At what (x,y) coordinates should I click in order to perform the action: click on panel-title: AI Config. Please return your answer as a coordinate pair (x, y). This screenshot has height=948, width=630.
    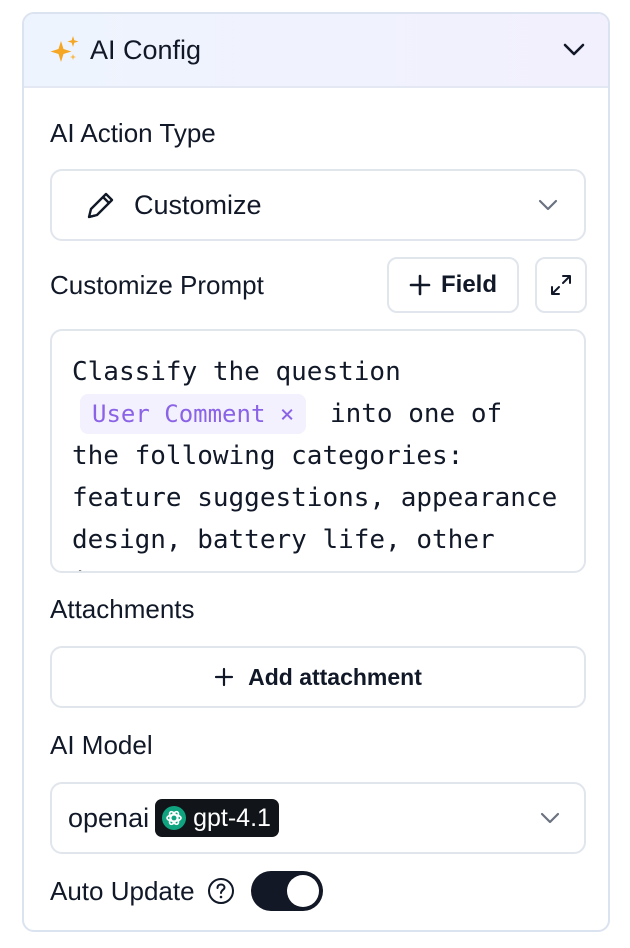
    Looking at the image, I should click on (146, 49).